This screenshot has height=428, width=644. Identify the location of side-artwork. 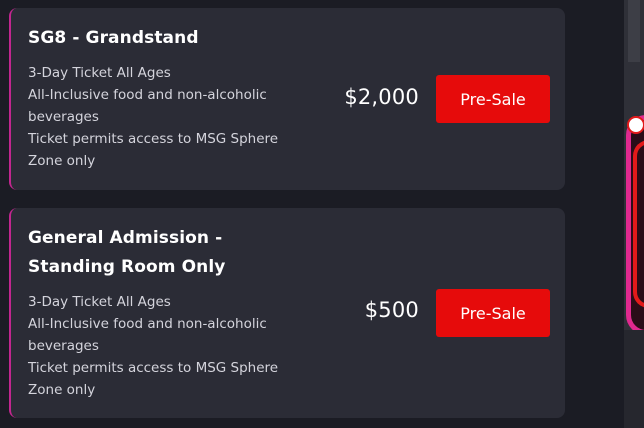
(634, 214).